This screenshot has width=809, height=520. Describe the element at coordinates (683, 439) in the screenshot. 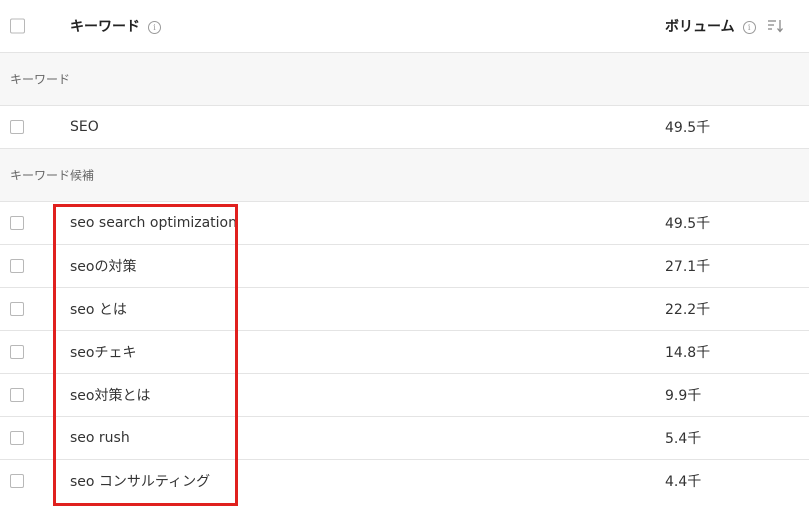

I see `volume-cell: 5.4千` at that location.